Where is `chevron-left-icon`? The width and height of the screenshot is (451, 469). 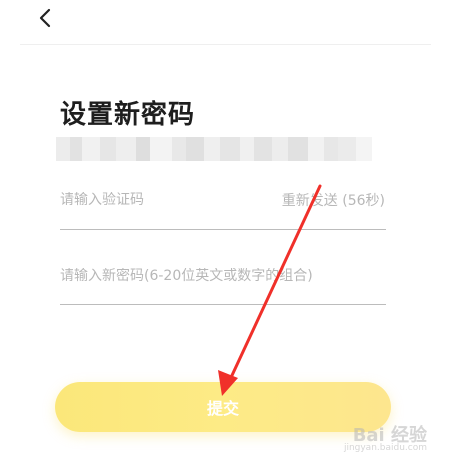
chevron-left-icon is located at coordinates (45, 18).